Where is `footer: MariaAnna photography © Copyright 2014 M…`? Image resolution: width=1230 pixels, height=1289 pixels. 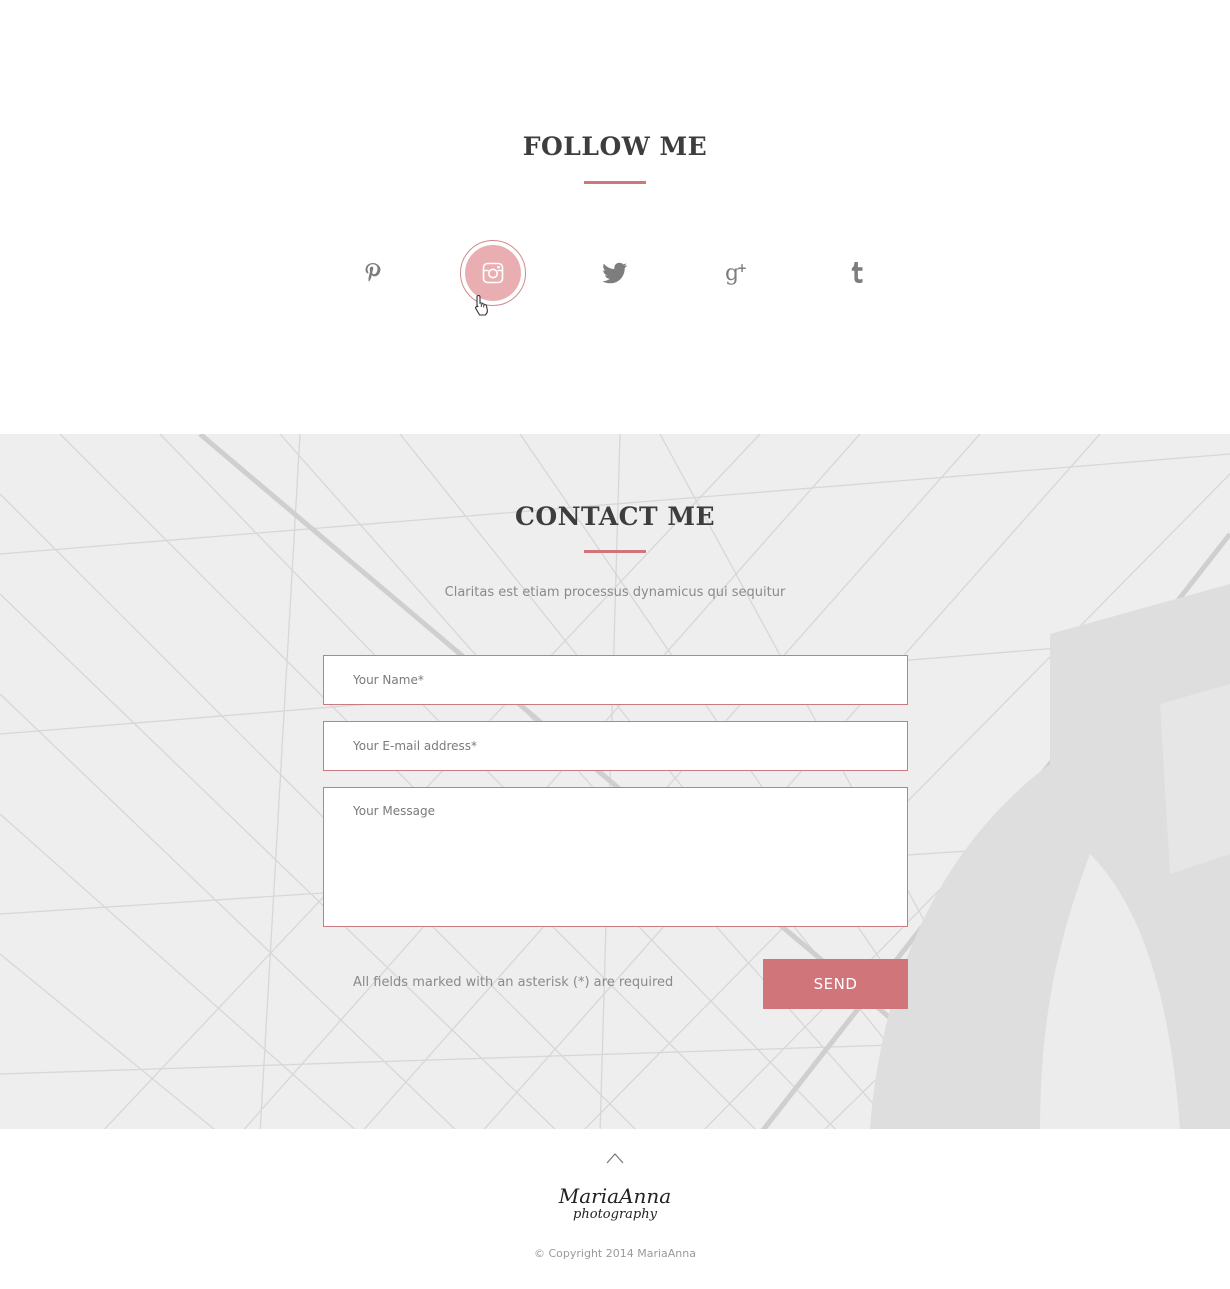
footer: MariaAnna photography © Copyright 2014 M… is located at coordinates (615, 1209).